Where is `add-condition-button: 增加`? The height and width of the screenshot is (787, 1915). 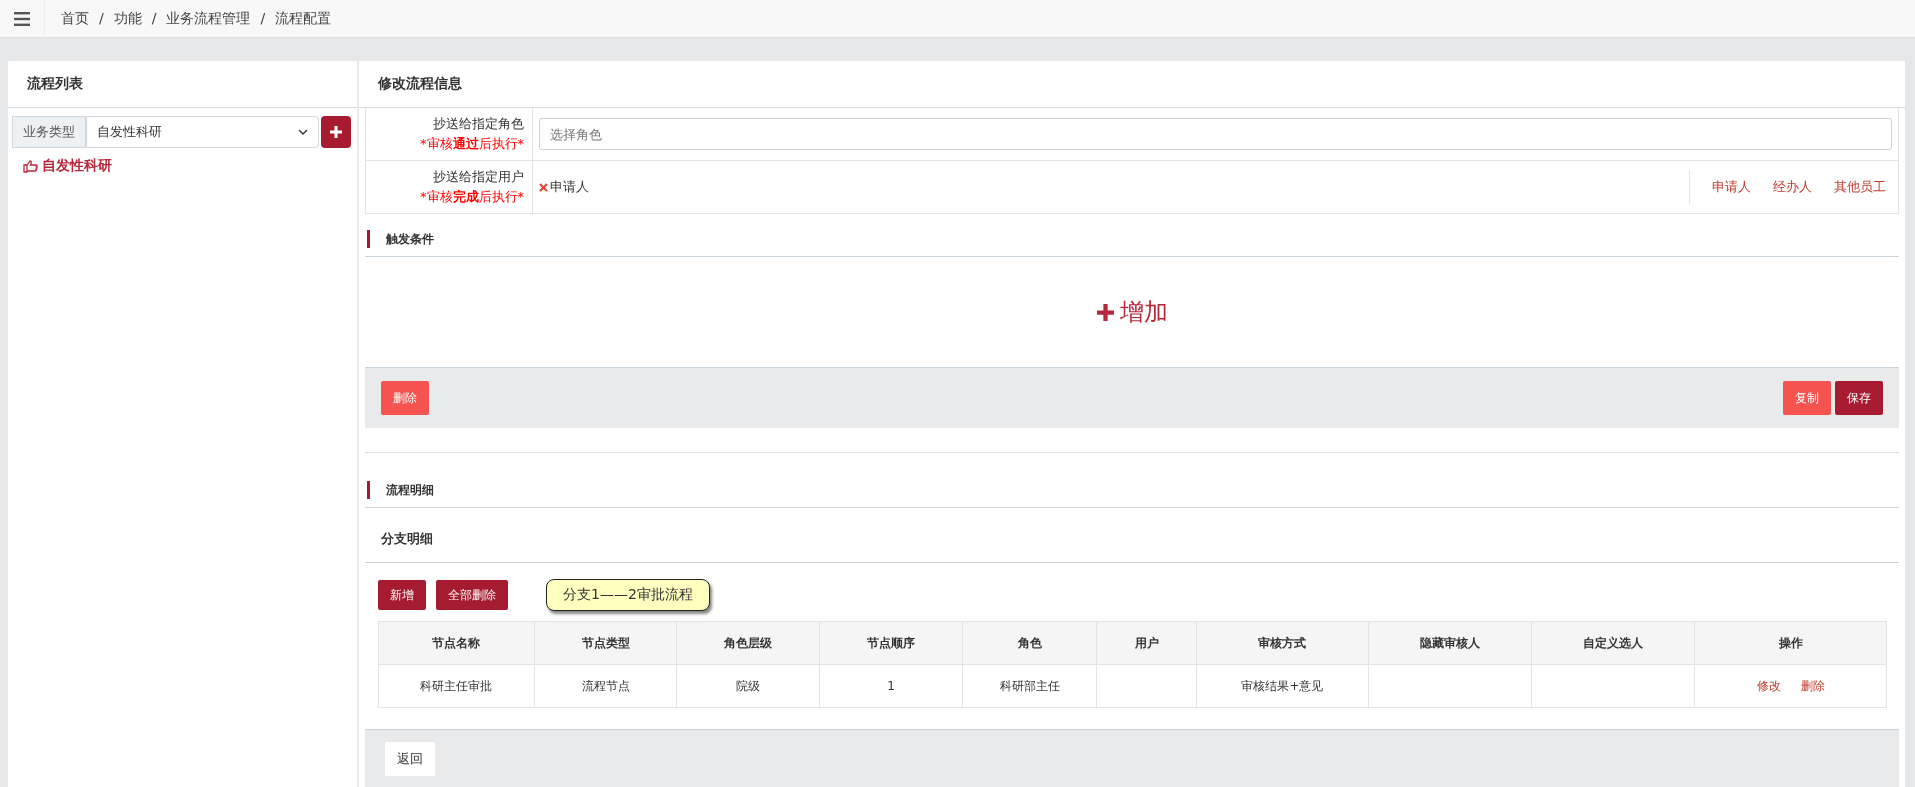
add-condition-button: 增加 is located at coordinates (1132, 312).